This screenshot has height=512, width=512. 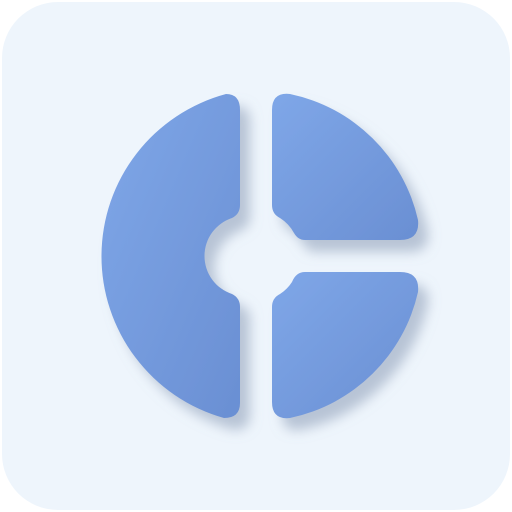 I want to click on logo-top-right-segment, so click(x=345, y=166).